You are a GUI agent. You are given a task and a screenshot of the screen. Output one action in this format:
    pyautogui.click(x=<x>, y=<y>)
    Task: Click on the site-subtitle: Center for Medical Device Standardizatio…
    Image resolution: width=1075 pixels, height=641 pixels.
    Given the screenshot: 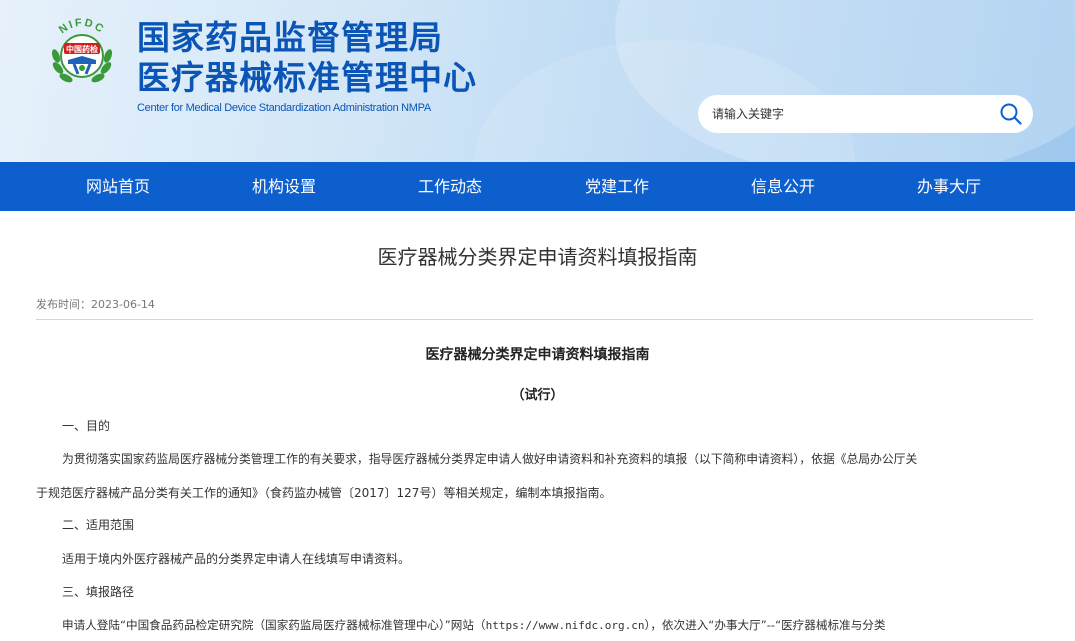 What is the action you would take?
    pyautogui.click(x=284, y=108)
    